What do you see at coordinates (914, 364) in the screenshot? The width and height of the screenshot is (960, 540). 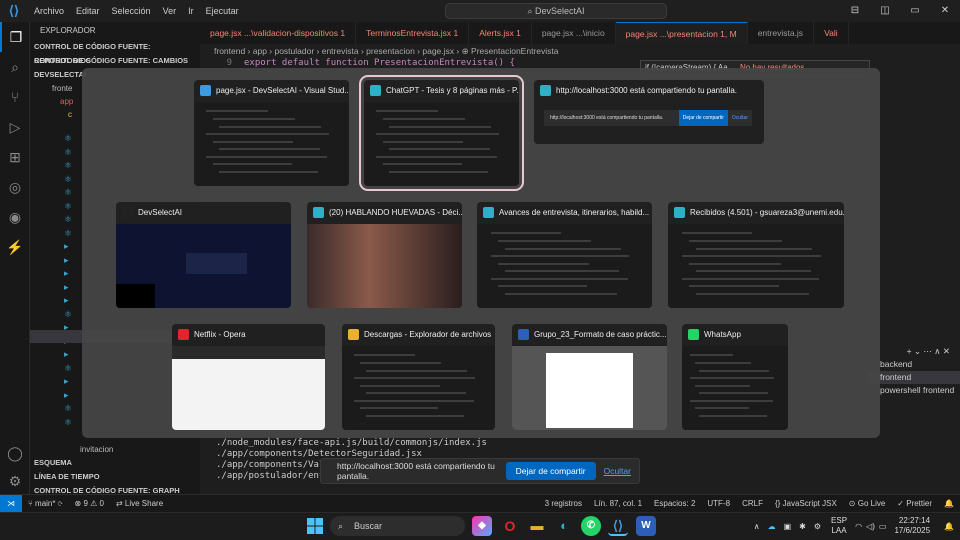 I see `terminal-item-backend: backend` at bounding box center [914, 364].